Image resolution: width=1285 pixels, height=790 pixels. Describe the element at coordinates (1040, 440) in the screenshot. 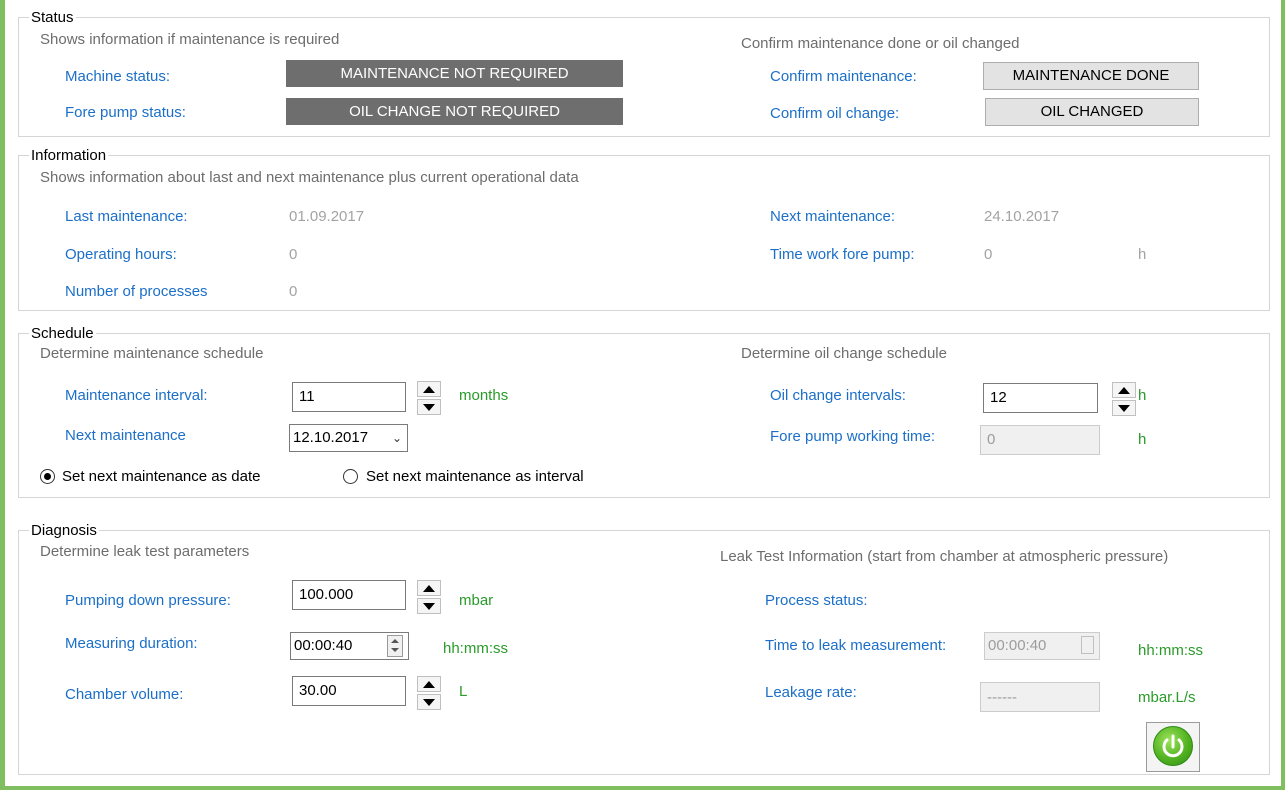

I see `fore-pump-working-time-input: 0` at that location.